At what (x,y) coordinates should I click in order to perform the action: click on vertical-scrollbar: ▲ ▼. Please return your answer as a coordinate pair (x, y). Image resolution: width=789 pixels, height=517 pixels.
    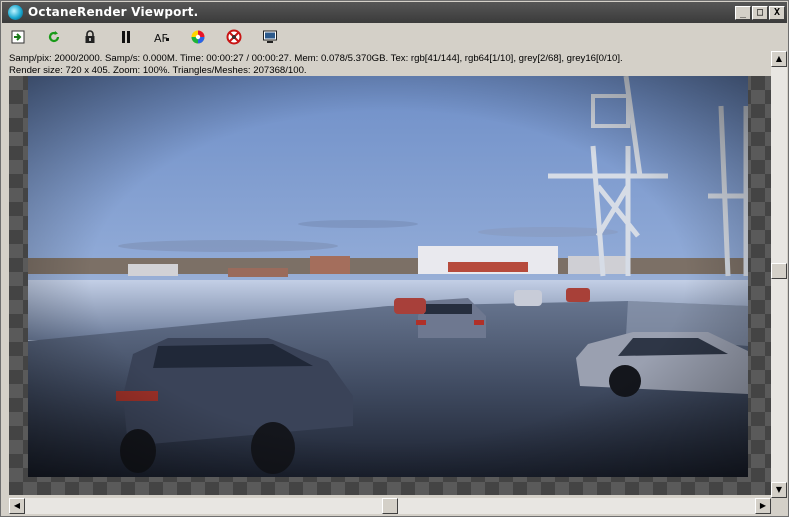
    Looking at the image, I should click on (779, 274).